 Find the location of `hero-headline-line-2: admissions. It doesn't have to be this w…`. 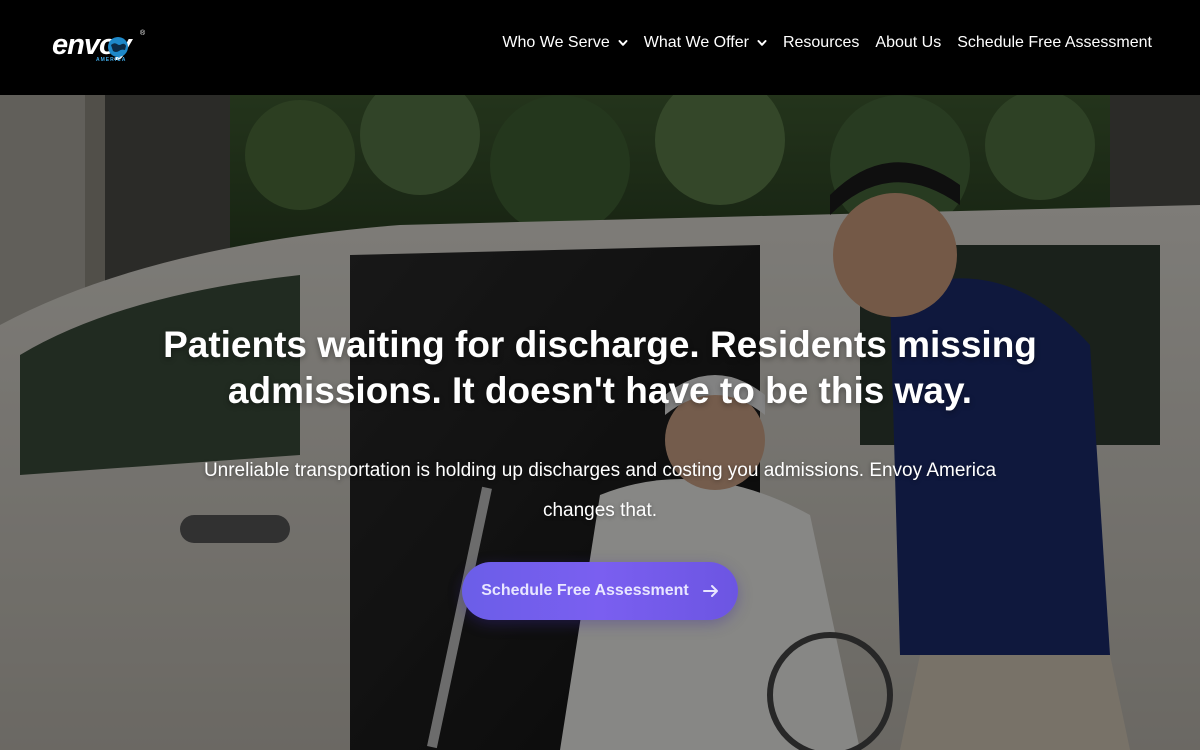

hero-headline-line-2: admissions. It doesn't have to be this w… is located at coordinates (600, 390).